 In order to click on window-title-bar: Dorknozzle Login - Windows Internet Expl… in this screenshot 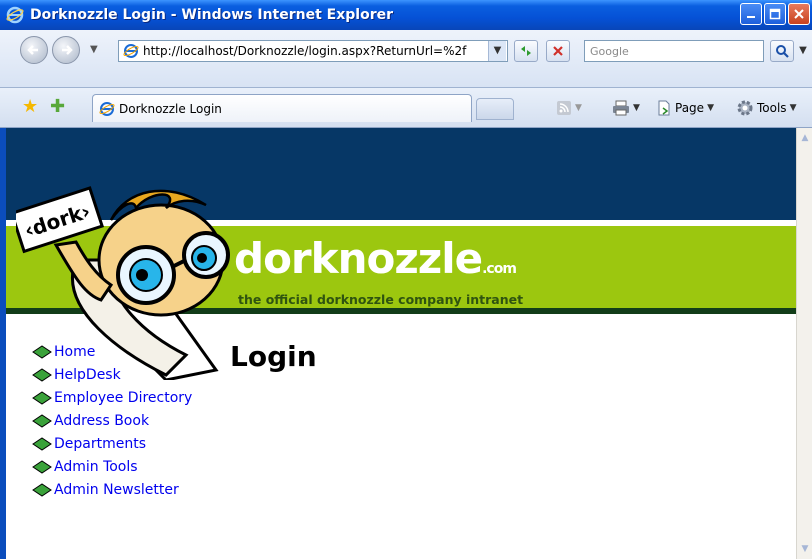, I will do `click(406, 15)`.